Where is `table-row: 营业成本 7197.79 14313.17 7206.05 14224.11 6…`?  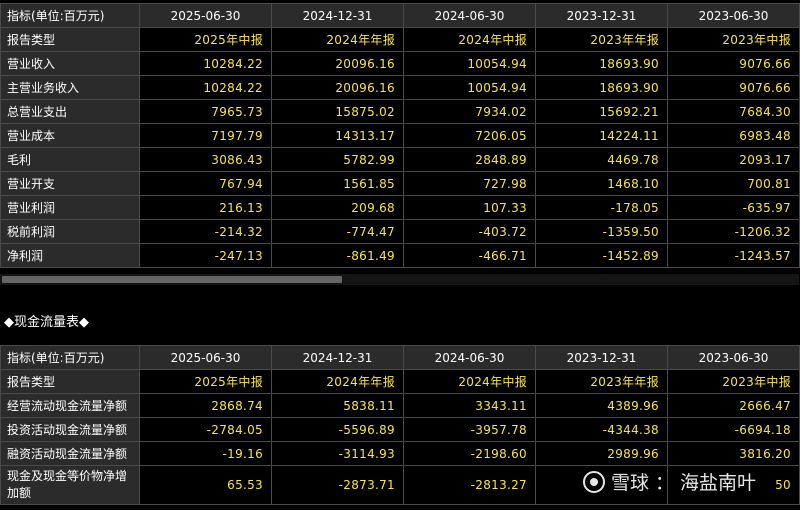
table-row: 营业成本 7197.79 14313.17 7206.05 14224.11 6… is located at coordinates (400, 135).